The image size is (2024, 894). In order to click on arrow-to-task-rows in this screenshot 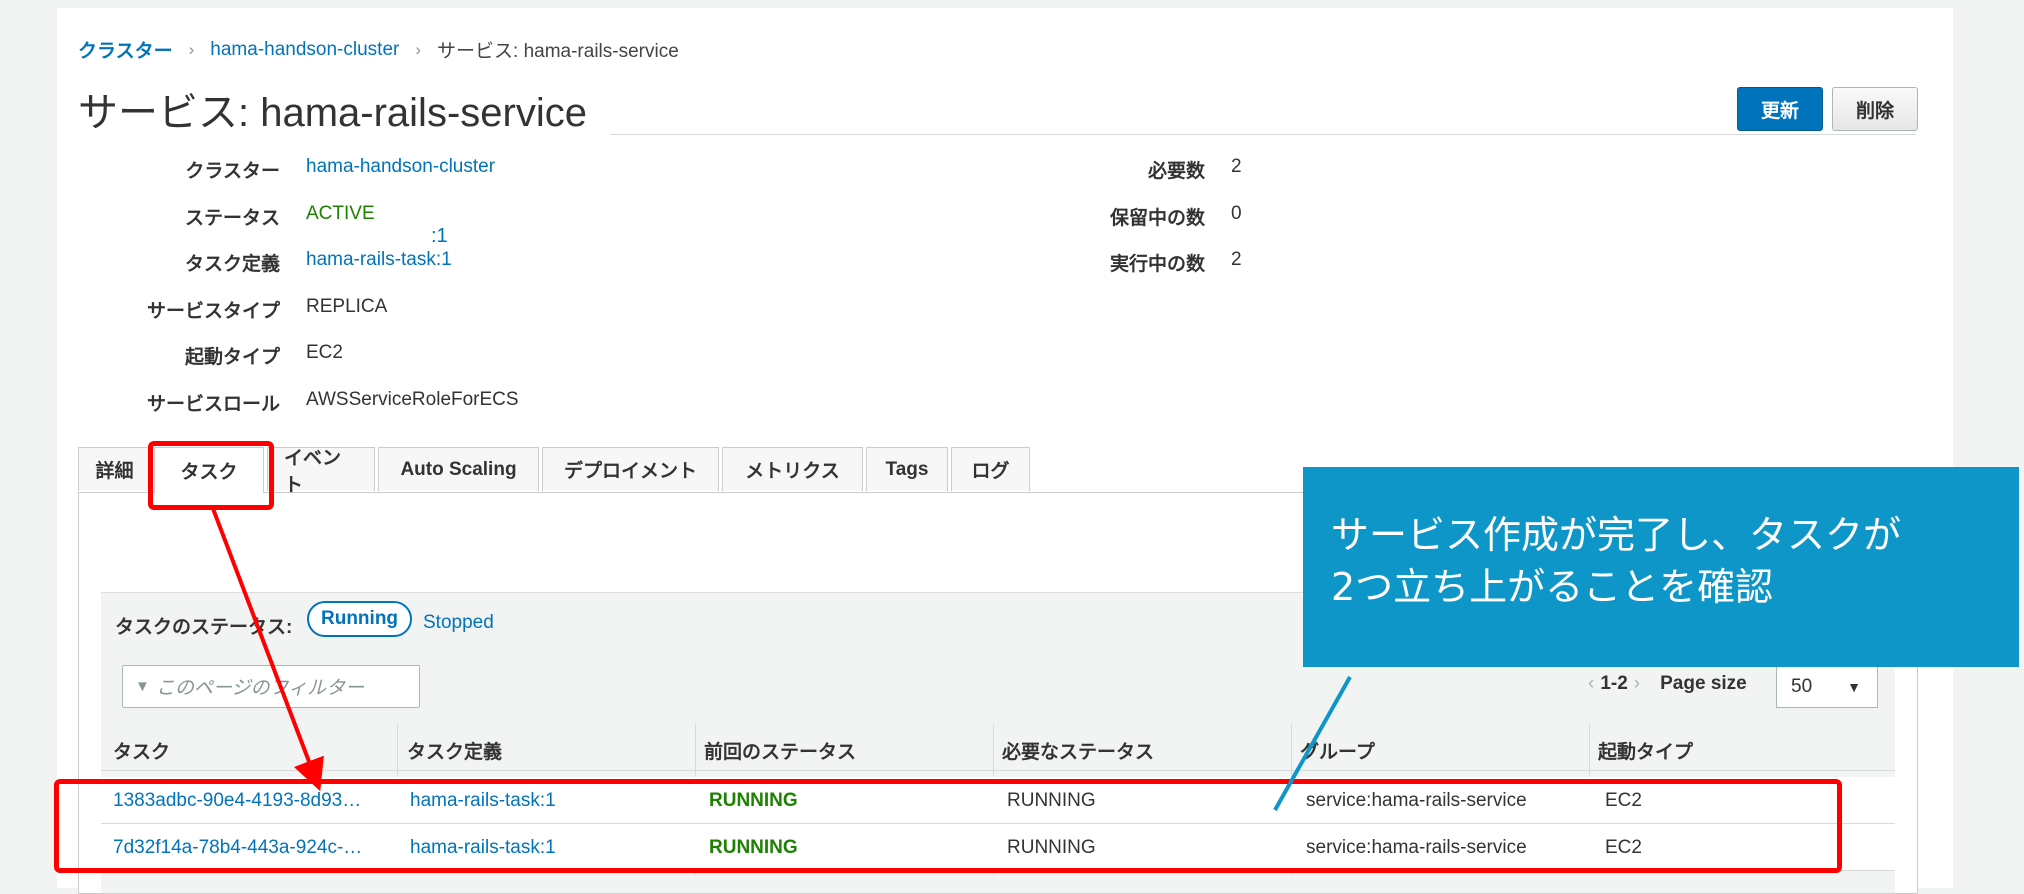, I will do `click(267, 648)`.